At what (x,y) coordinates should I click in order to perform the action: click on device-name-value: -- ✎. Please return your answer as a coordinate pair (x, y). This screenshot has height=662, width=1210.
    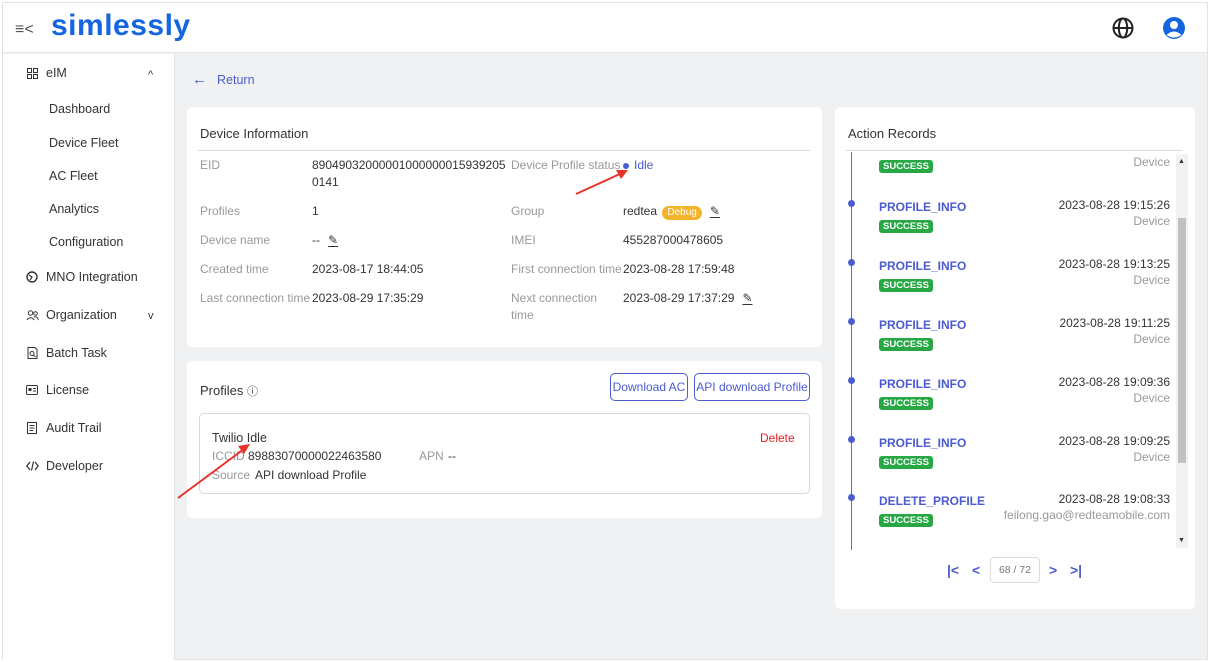
    Looking at the image, I should click on (325, 240).